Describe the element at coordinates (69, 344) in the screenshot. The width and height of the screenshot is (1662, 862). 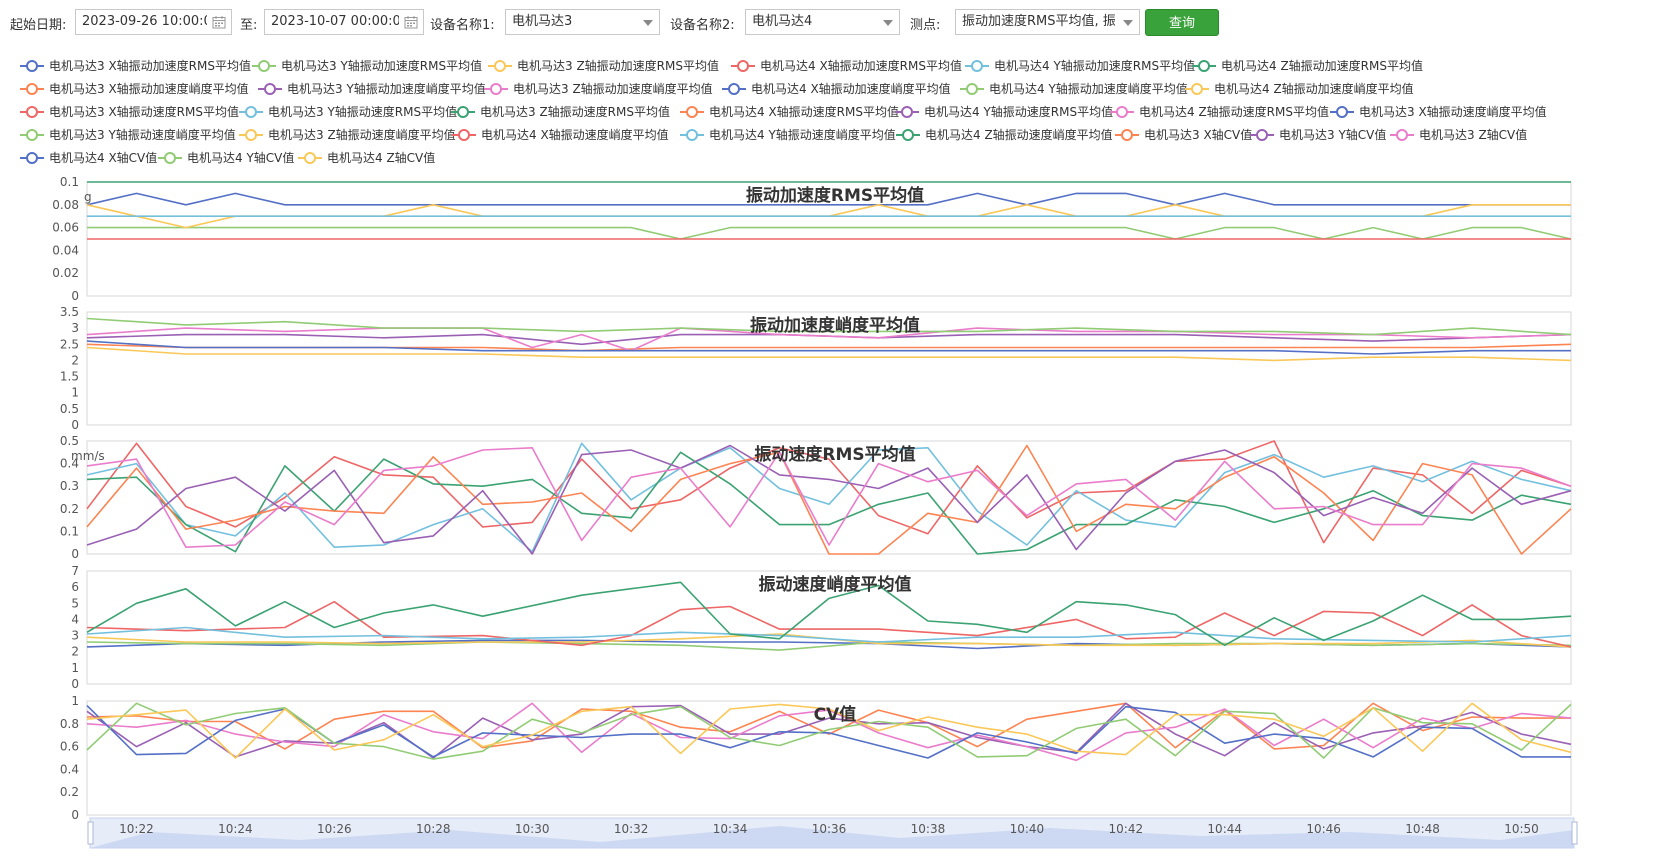
I see `y-tick-label: 2.5` at that location.